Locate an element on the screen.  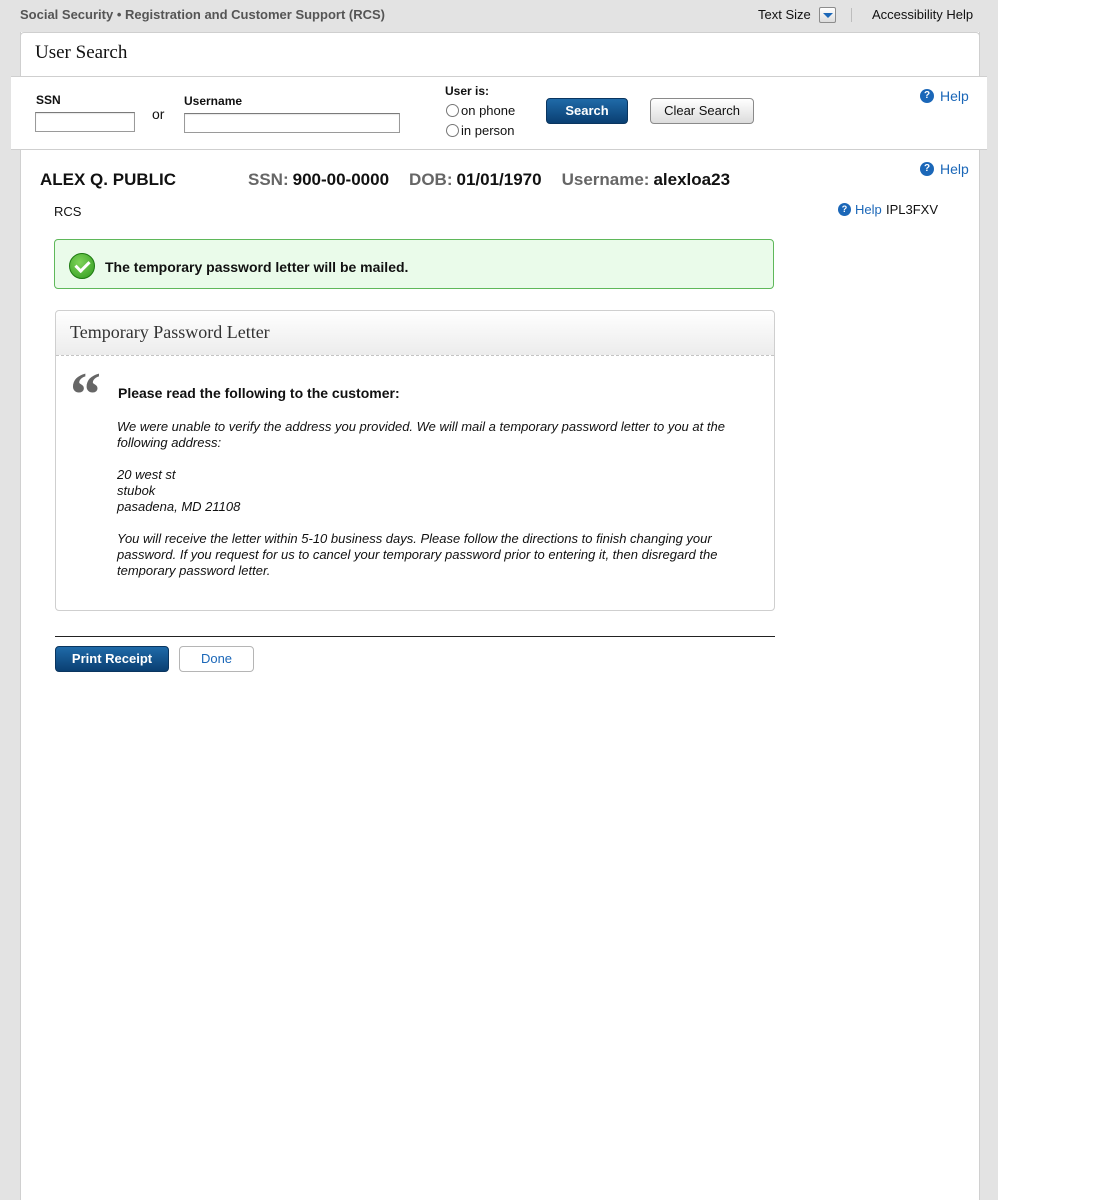
username-input is located at coordinates (292, 123).